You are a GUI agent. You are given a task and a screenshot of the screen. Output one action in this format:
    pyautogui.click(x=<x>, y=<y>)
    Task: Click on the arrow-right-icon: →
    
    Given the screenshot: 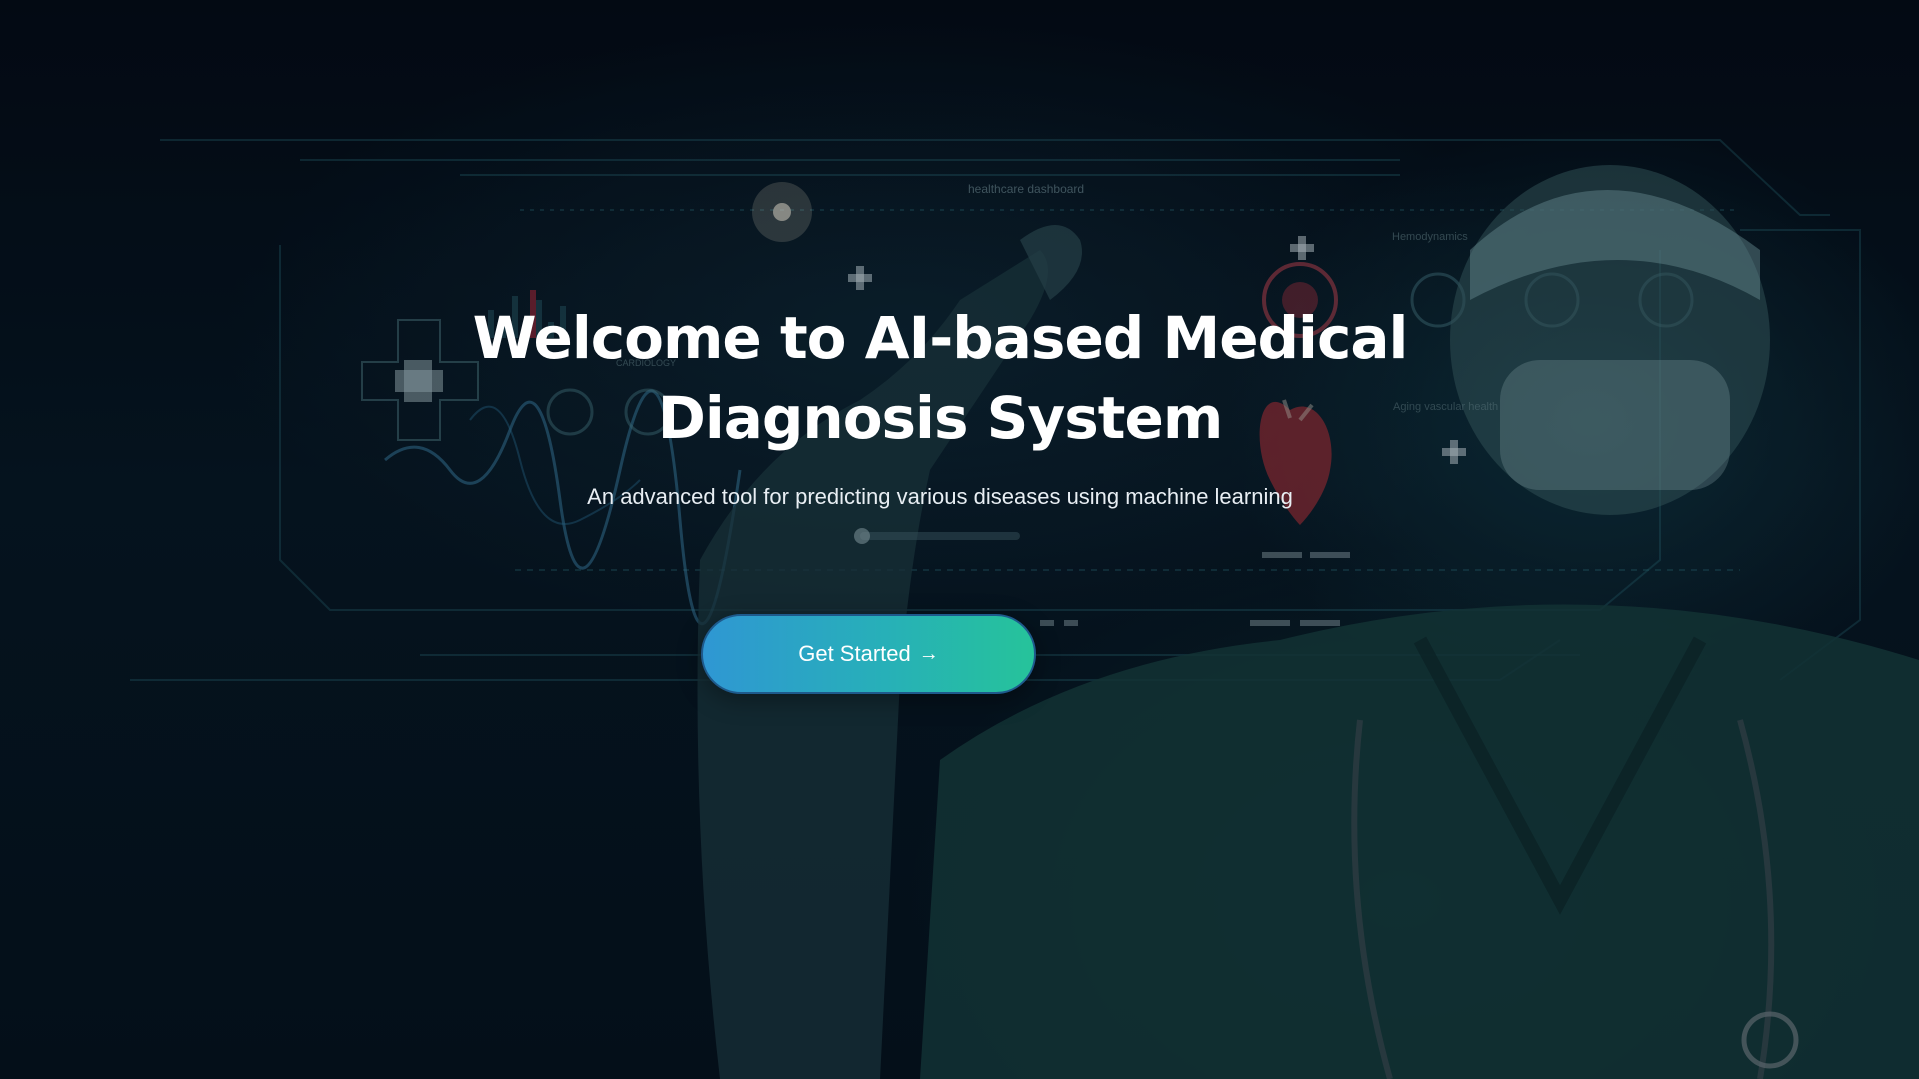 What is the action you would take?
    pyautogui.click(x=928, y=654)
    